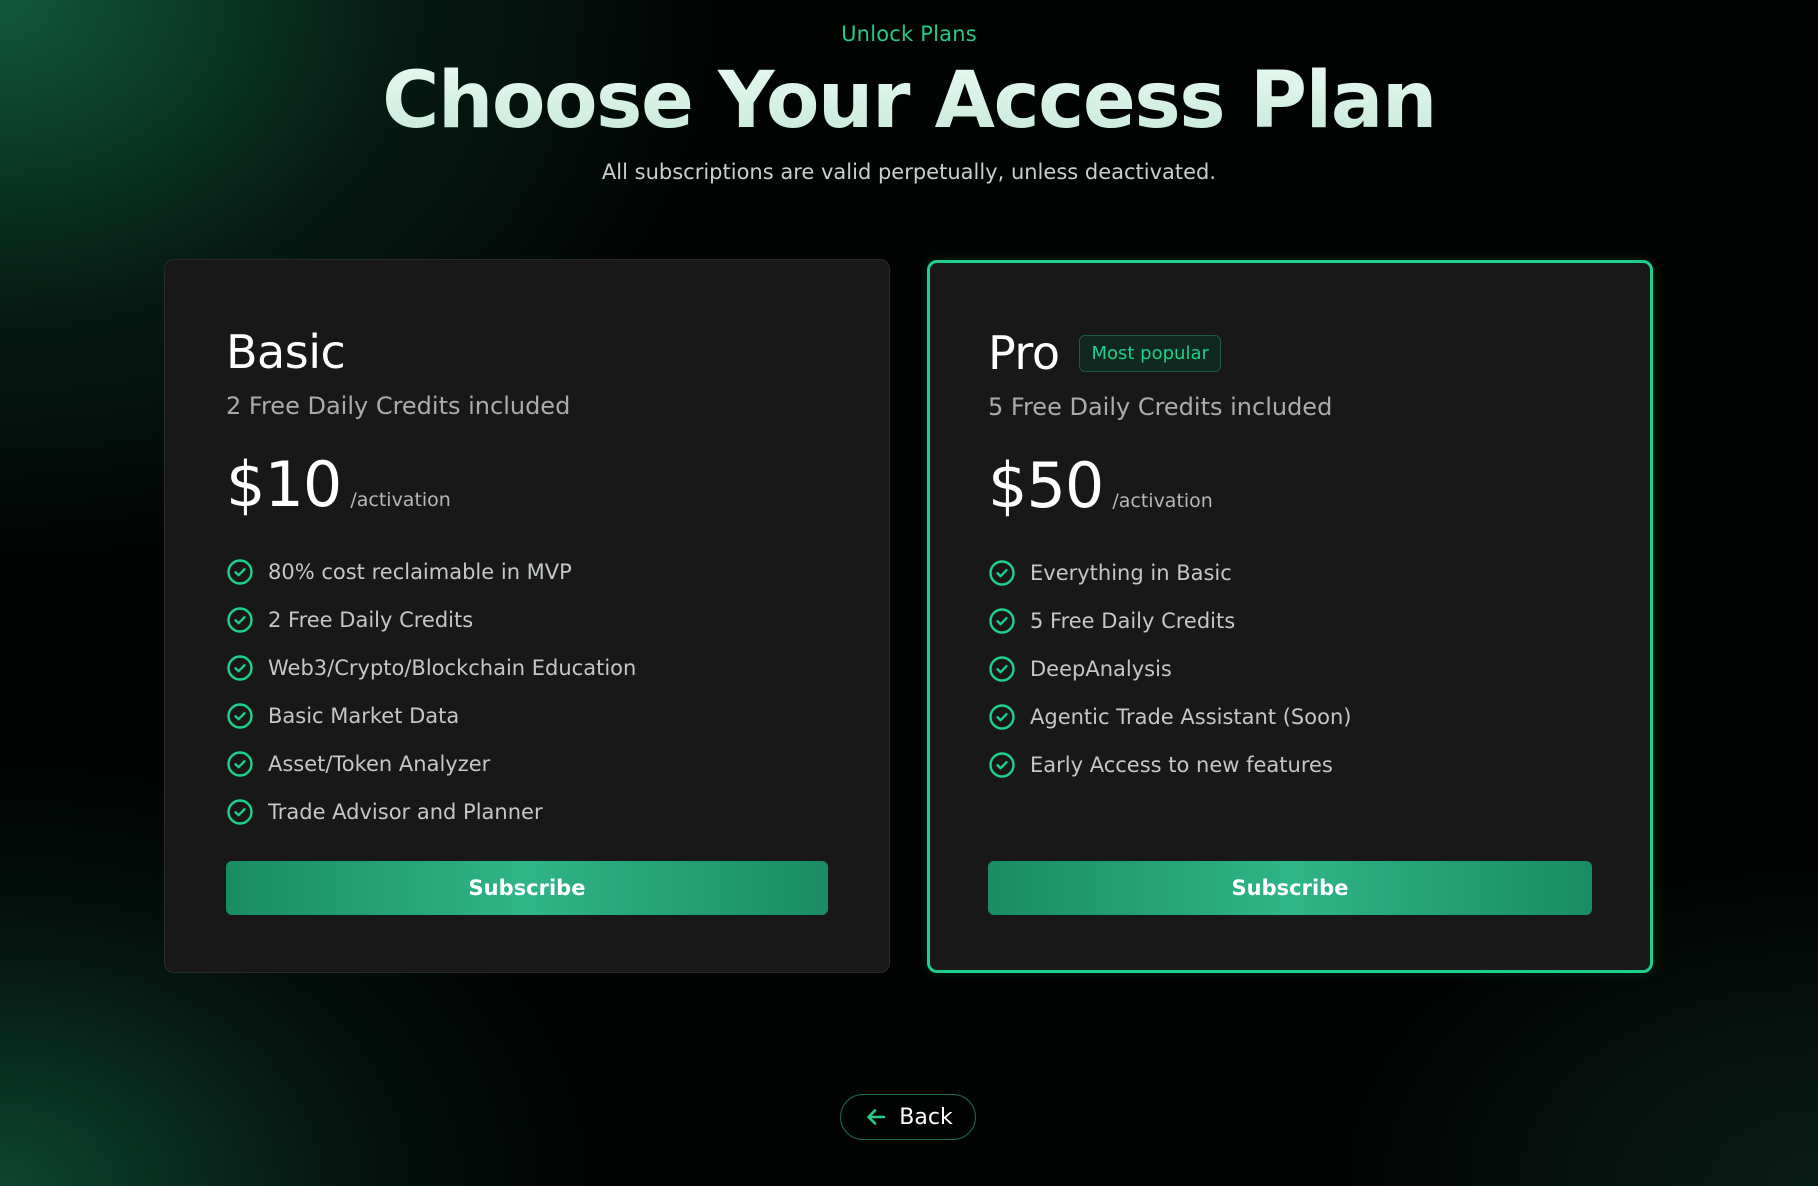 The image size is (1818, 1186). Describe the element at coordinates (1046, 485) in the screenshot. I see `plan-price: $50` at that location.